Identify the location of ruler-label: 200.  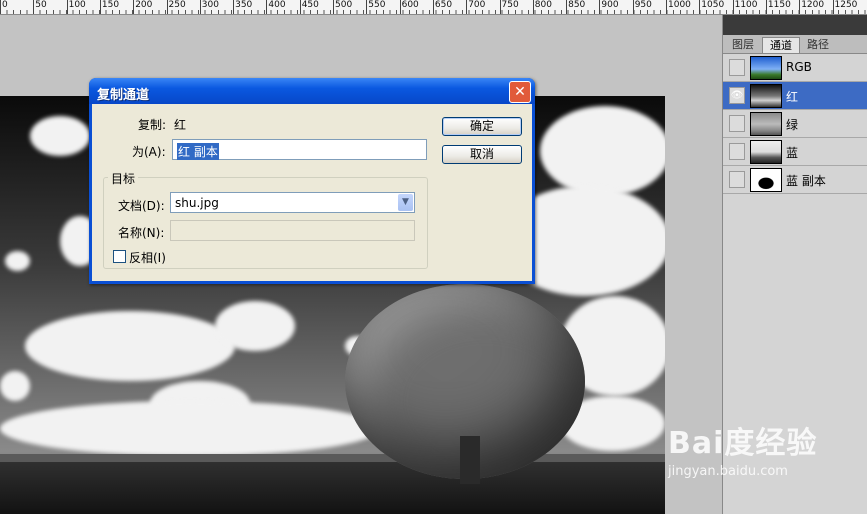
(144, 5).